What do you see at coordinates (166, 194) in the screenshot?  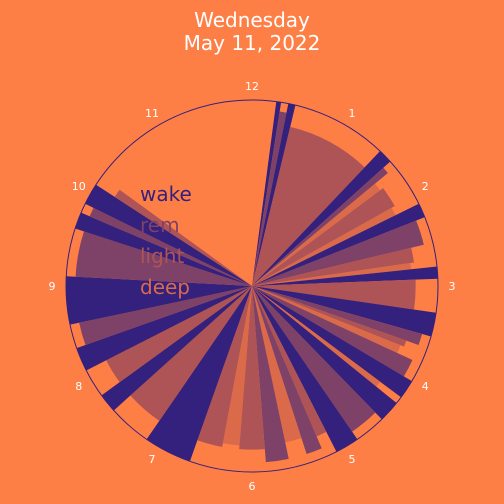 I see `legend-entry-wake: wake` at bounding box center [166, 194].